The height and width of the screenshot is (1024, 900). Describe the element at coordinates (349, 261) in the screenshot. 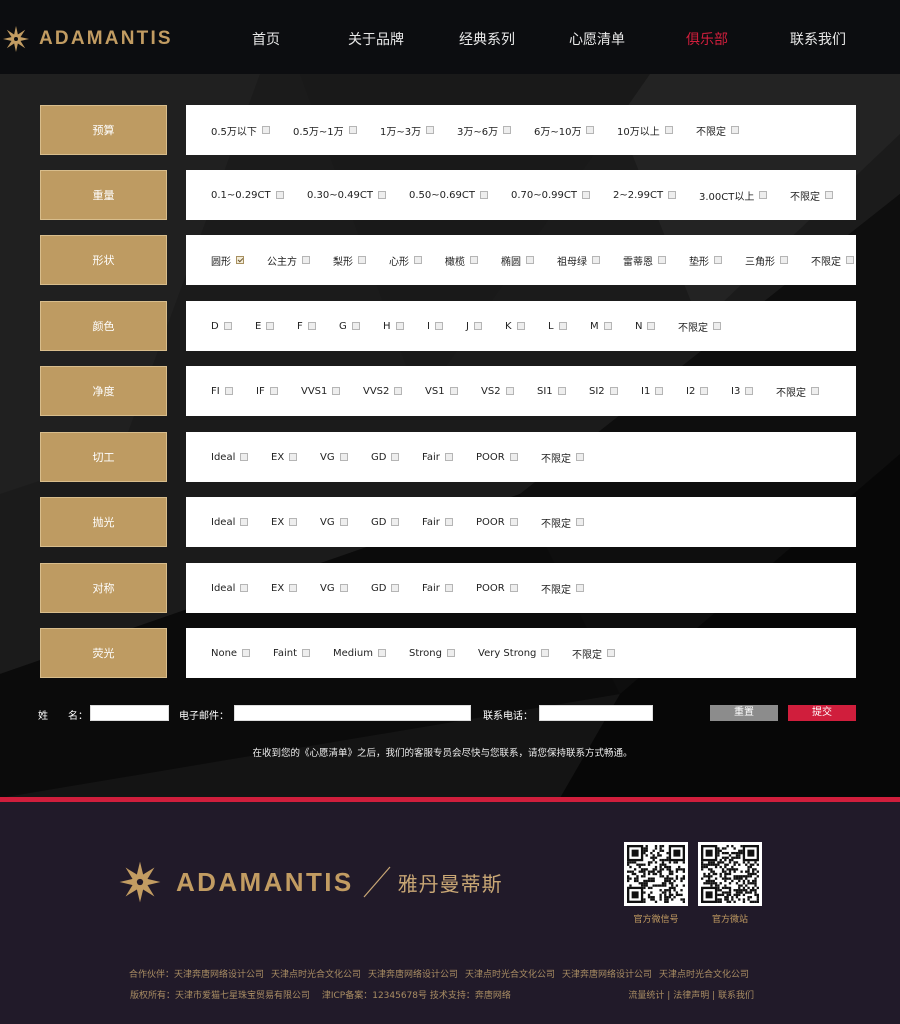

I see `filter-option: 梨形` at that location.